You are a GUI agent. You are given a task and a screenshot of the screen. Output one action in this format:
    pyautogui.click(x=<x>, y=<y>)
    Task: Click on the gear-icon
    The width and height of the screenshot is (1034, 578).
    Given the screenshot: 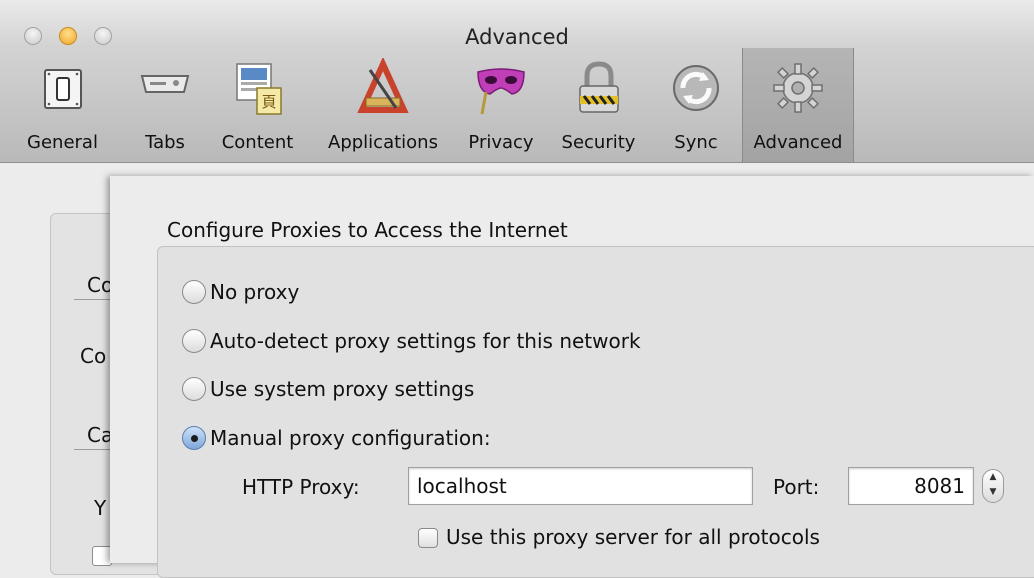 What is the action you would take?
    pyautogui.click(x=798, y=88)
    